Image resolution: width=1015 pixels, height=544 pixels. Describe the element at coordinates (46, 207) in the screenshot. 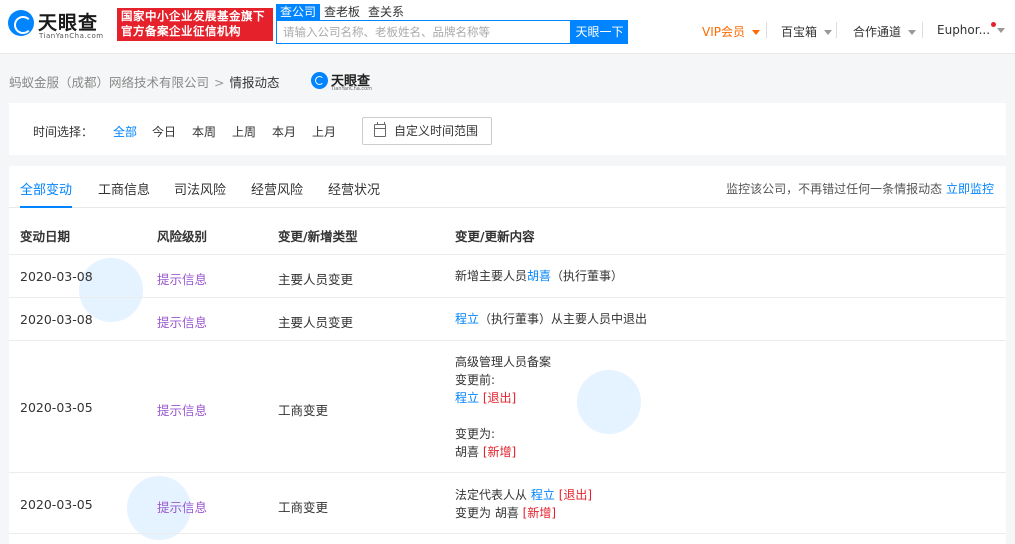

I see `active-tab-indicator` at that location.